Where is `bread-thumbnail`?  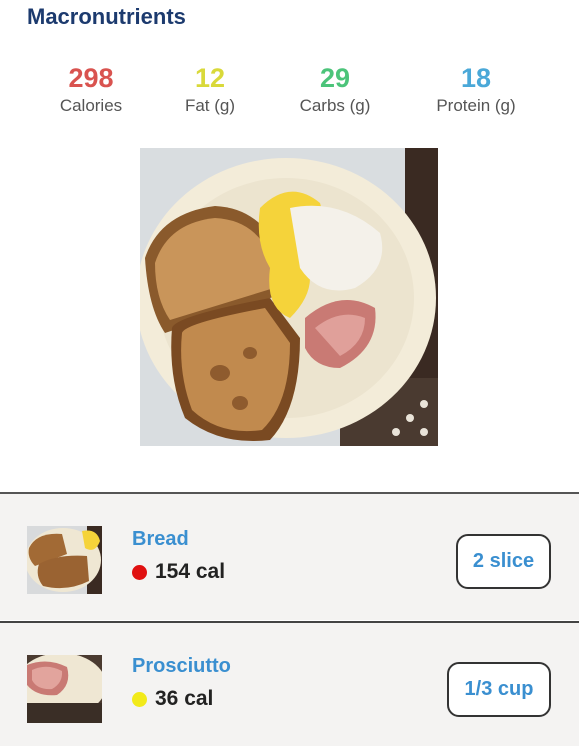 bread-thumbnail is located at coordinates (64, 560).